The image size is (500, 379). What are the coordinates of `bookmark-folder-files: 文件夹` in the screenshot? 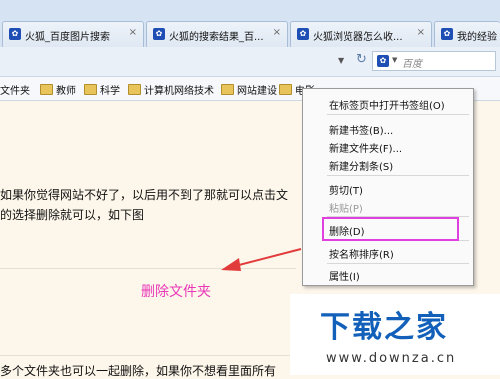 It's located at (15, 89).